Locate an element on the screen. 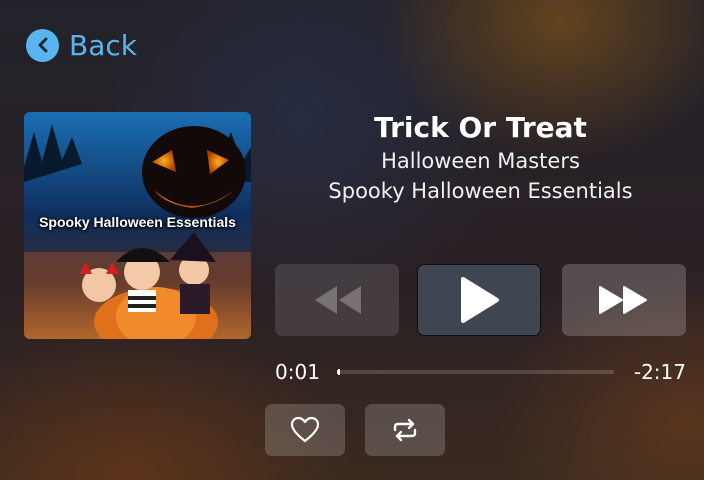 Image resolution: width=704 pixels, height=480 pixels. play-button is located at coordinates (479, 300).